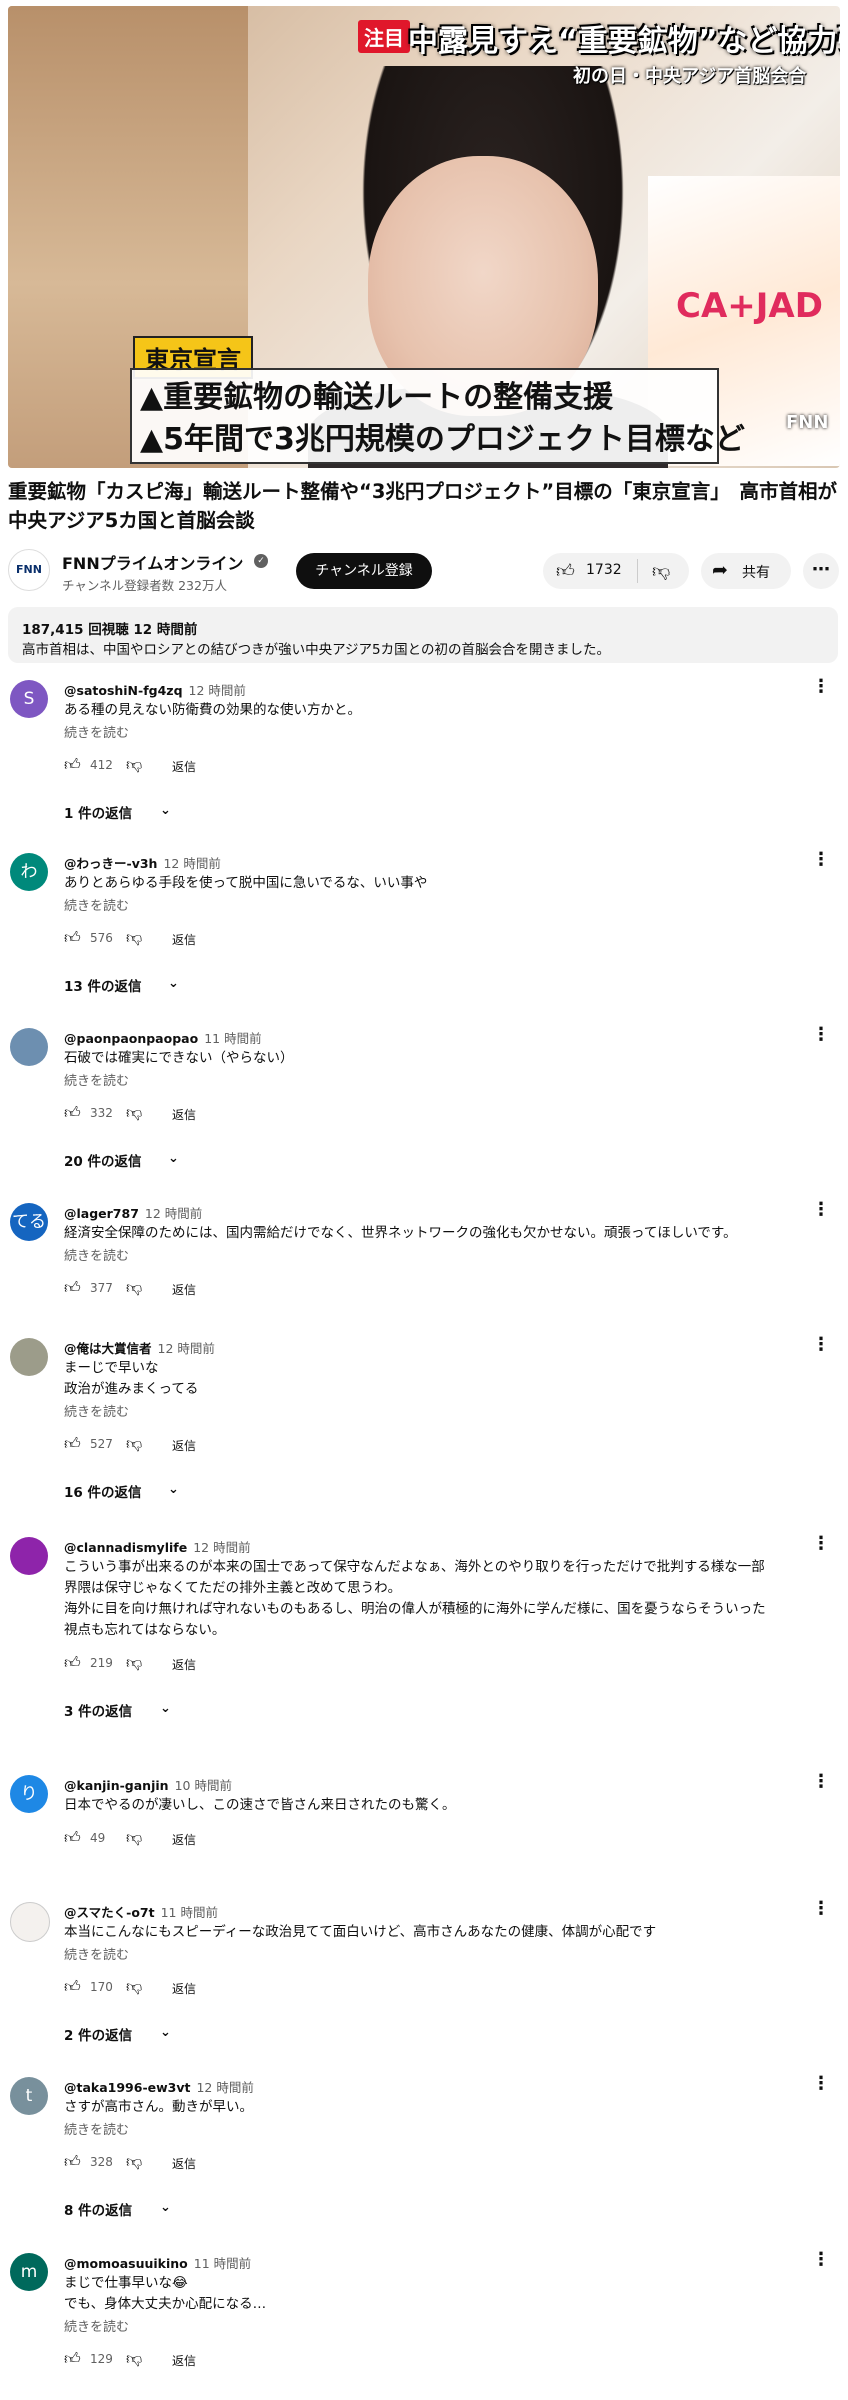 This screenshot has width=848, height=2400. I want to click on share-label: 共有, so click(756, 572).